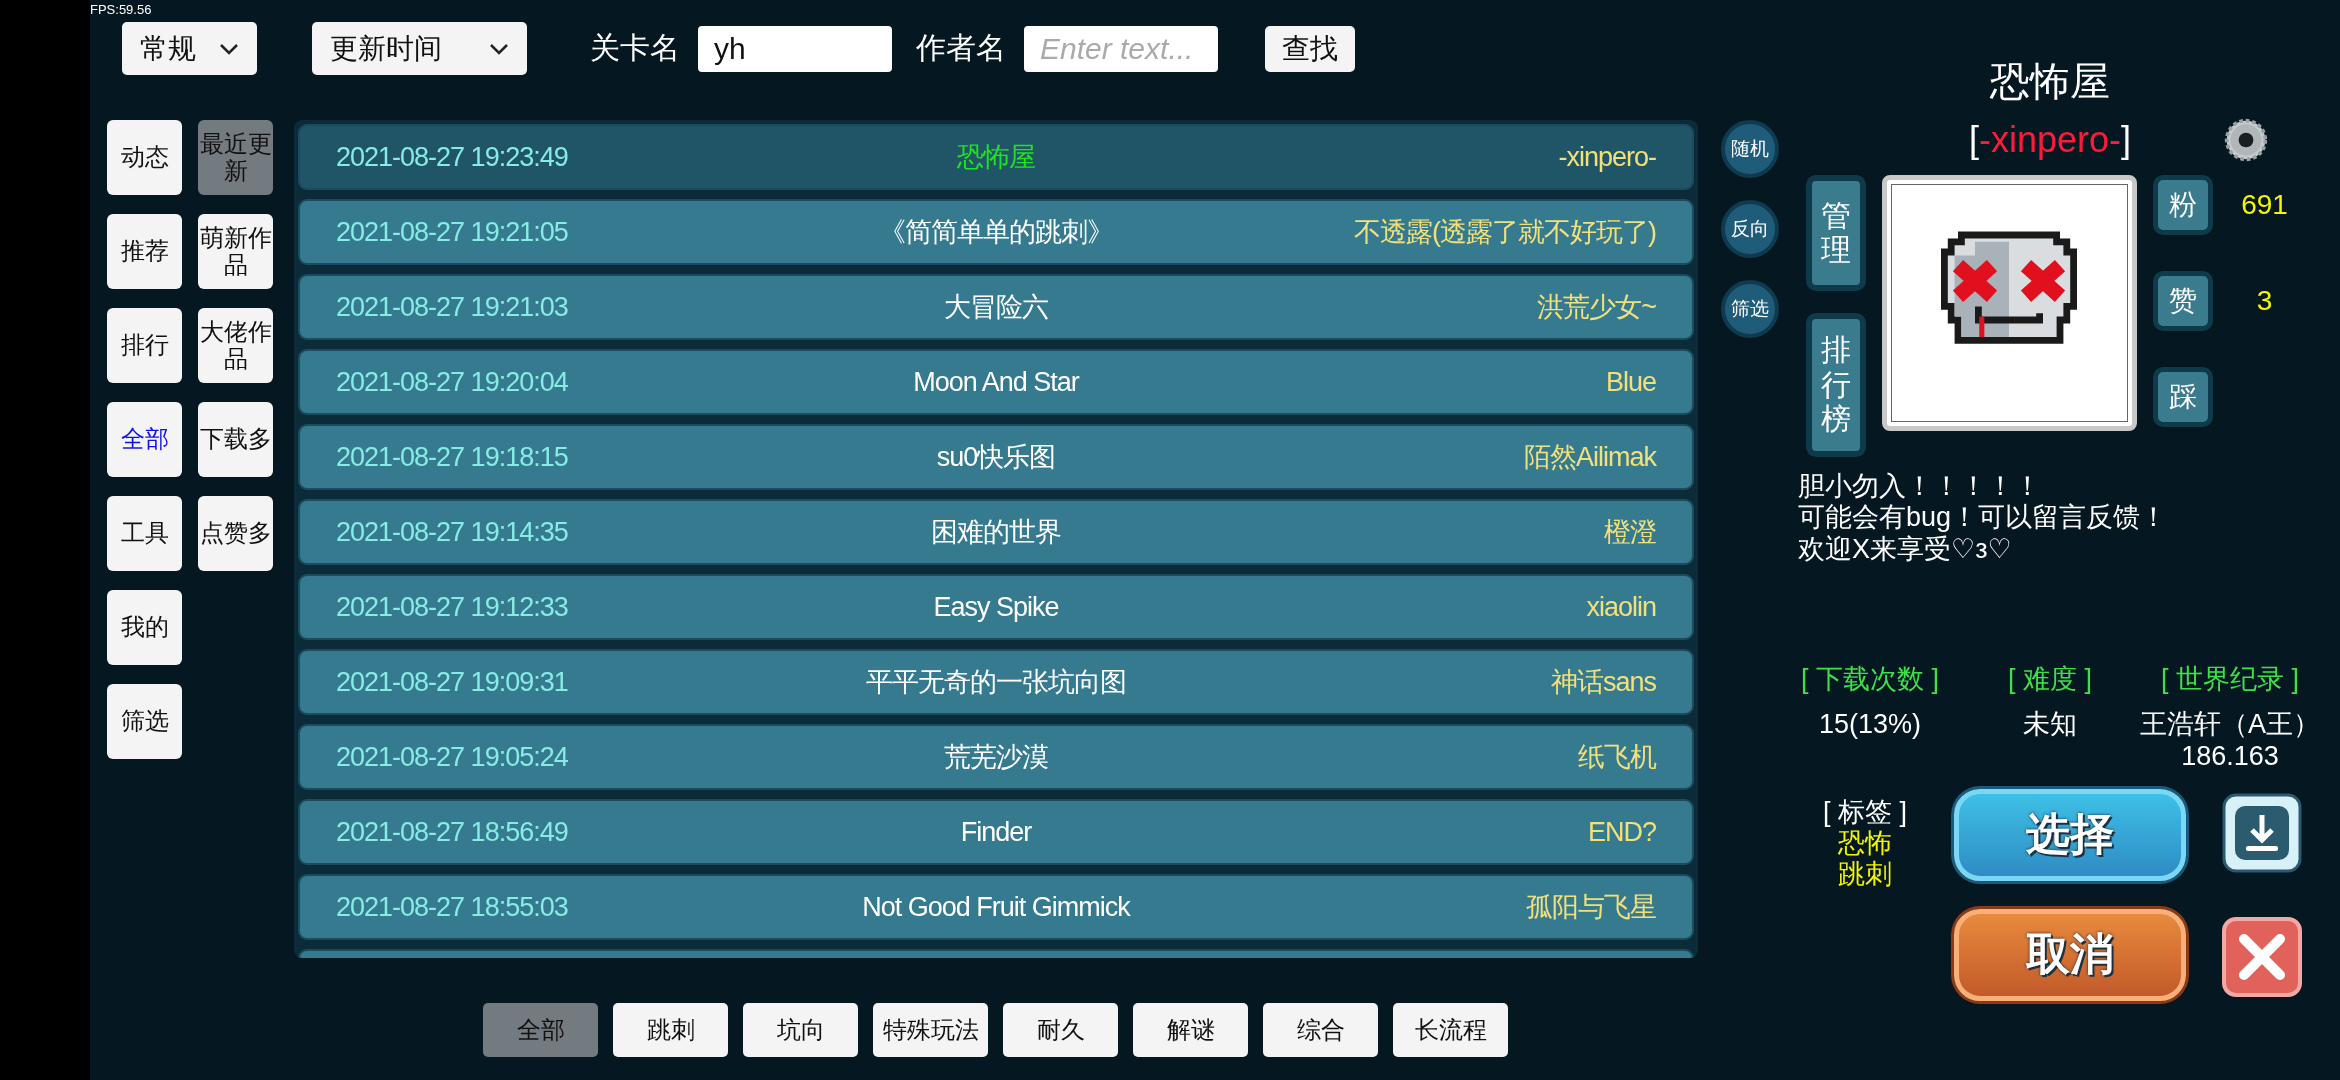 Image resolution: width=2340 pixels, height=1080 pixels. I want to click on upload-time: 2021-08-27 19:18:15, so click(452, 457).